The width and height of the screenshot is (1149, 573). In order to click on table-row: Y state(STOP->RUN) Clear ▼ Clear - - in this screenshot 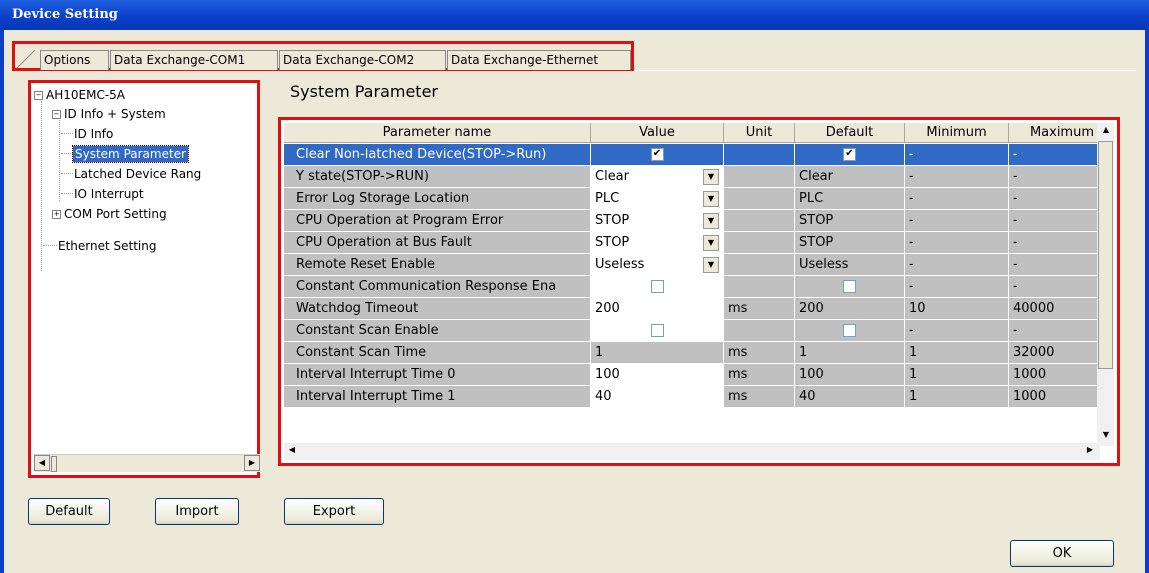, I will do `click(694, 177)`.